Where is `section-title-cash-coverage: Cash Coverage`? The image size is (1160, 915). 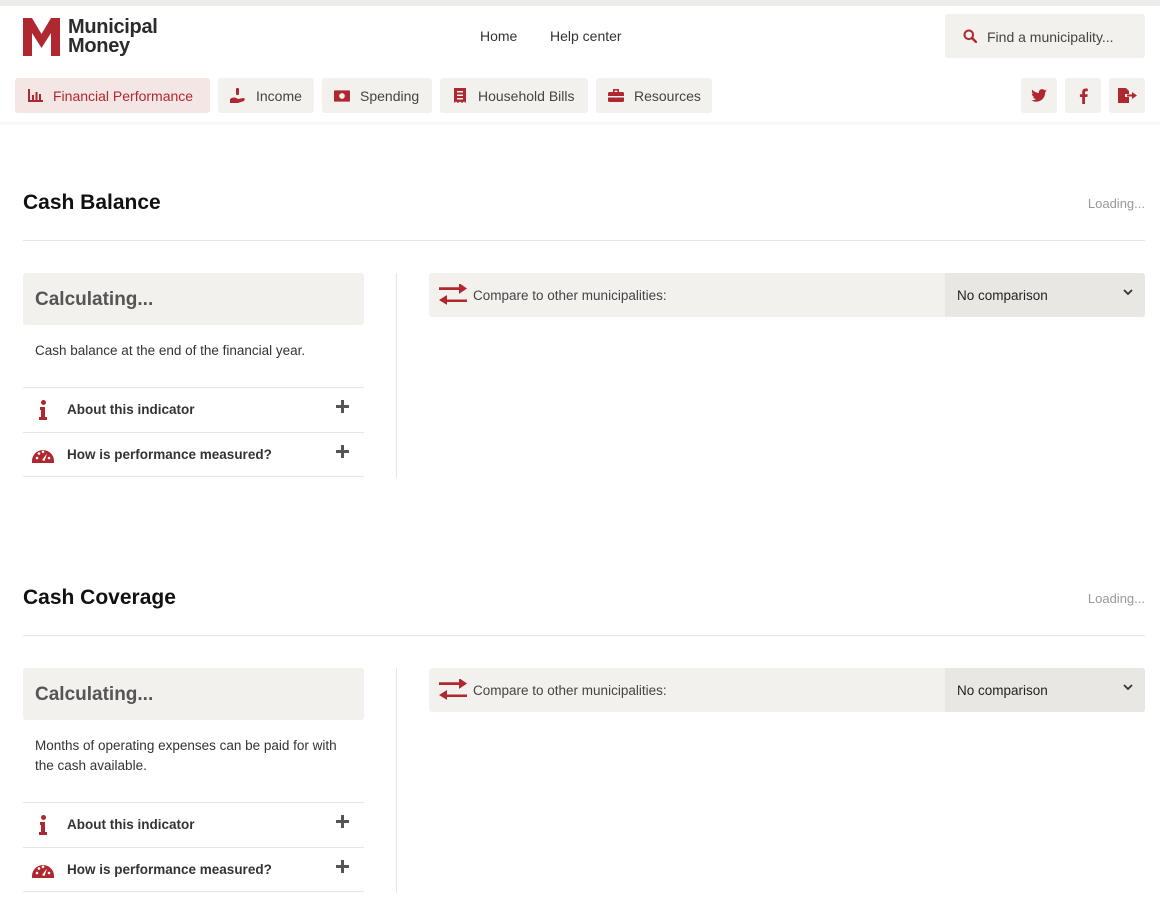 section-title-cash-coverage: Cash Coverage is located at coordinates (99, 597).